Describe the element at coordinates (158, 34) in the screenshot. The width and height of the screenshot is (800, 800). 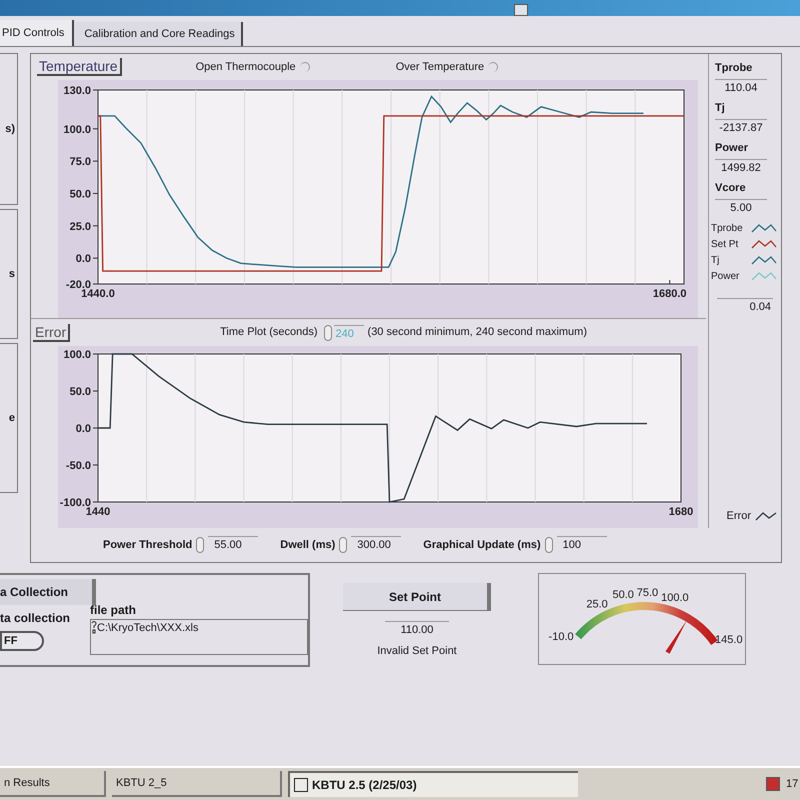
I see `tab: Calibration and Core Readings` at that location.